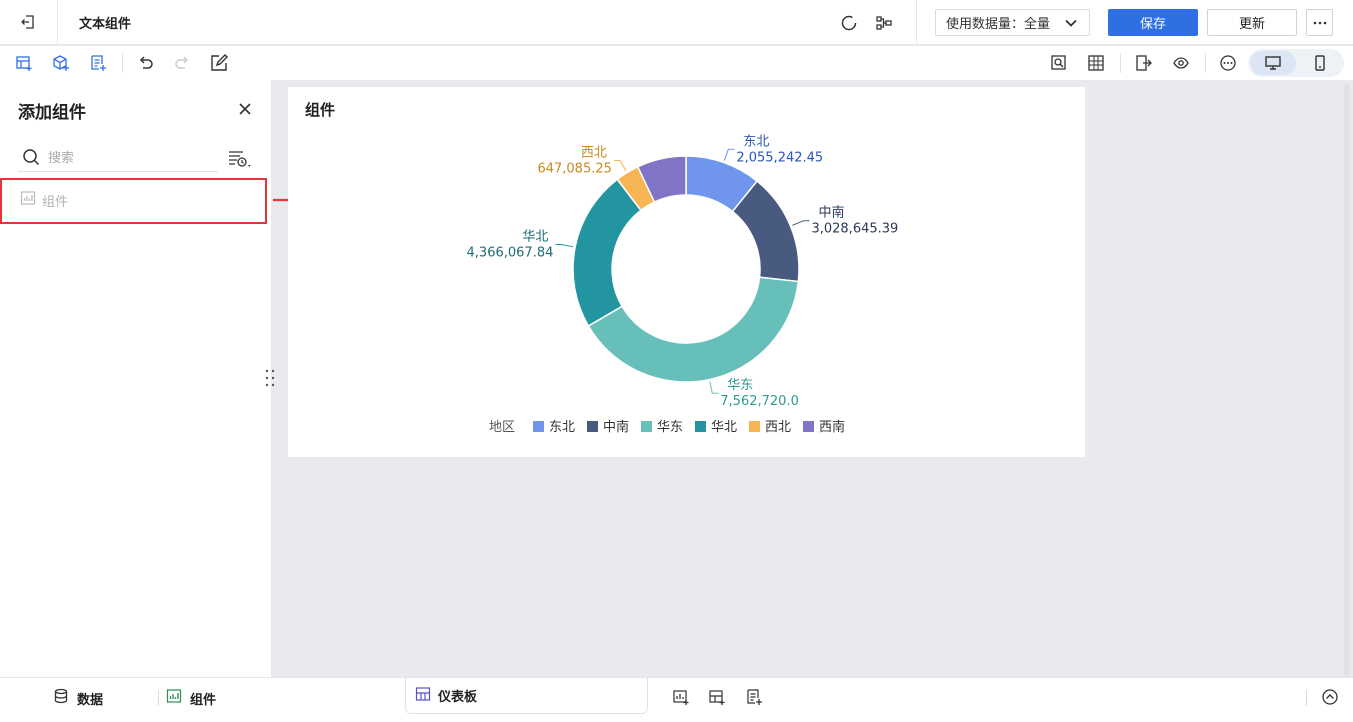 The height and width of the screenshot is (722, 1353). I want to click on filter-sort-icon, so click(240, 159).